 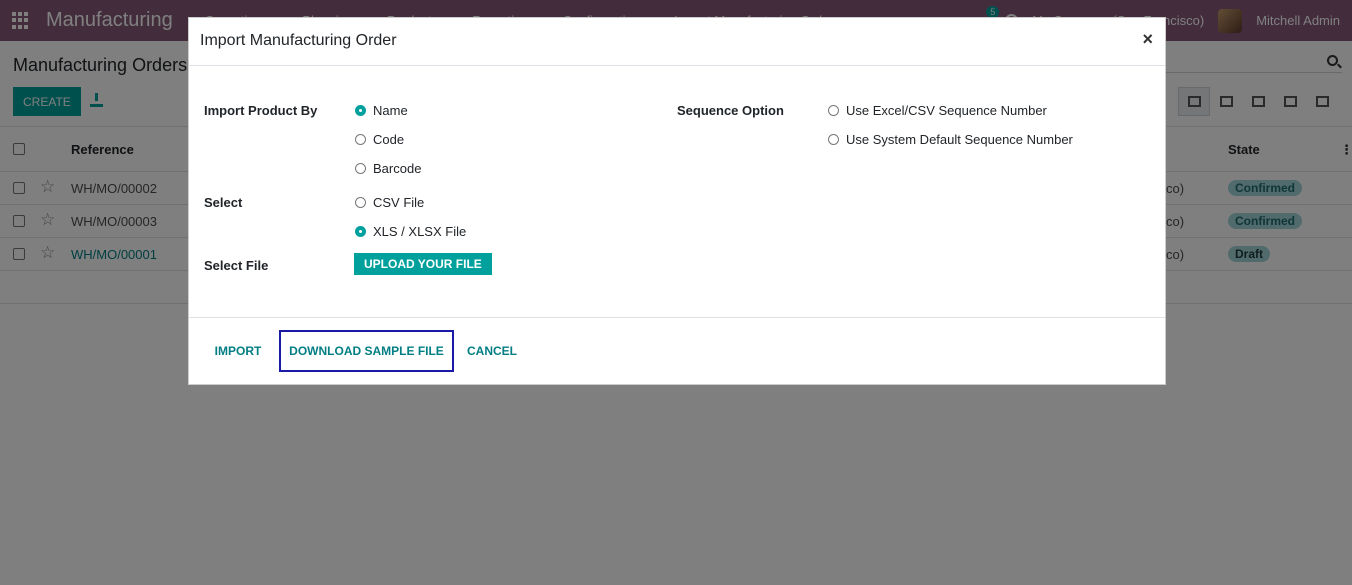 I want to click on radio-excel-sequence: Use Excel/CSV Sequence Number, so click(x=937, y=110).